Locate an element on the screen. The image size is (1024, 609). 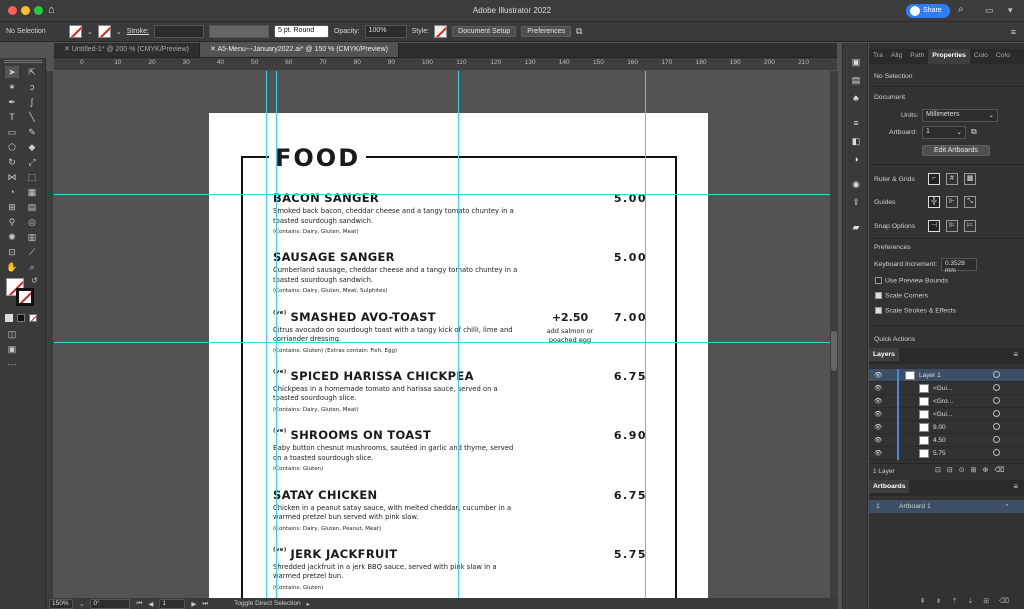
vertical-ruler is located at coordinates (50, 334).